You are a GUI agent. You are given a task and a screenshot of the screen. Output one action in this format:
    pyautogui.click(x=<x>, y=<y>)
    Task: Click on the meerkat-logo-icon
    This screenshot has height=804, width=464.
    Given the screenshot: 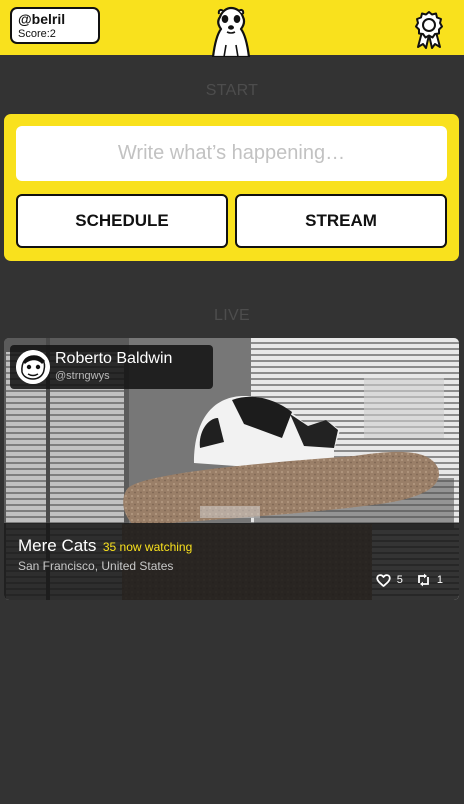 What is the action you would take?
    pyautogui.click(x=231, y=31)
    